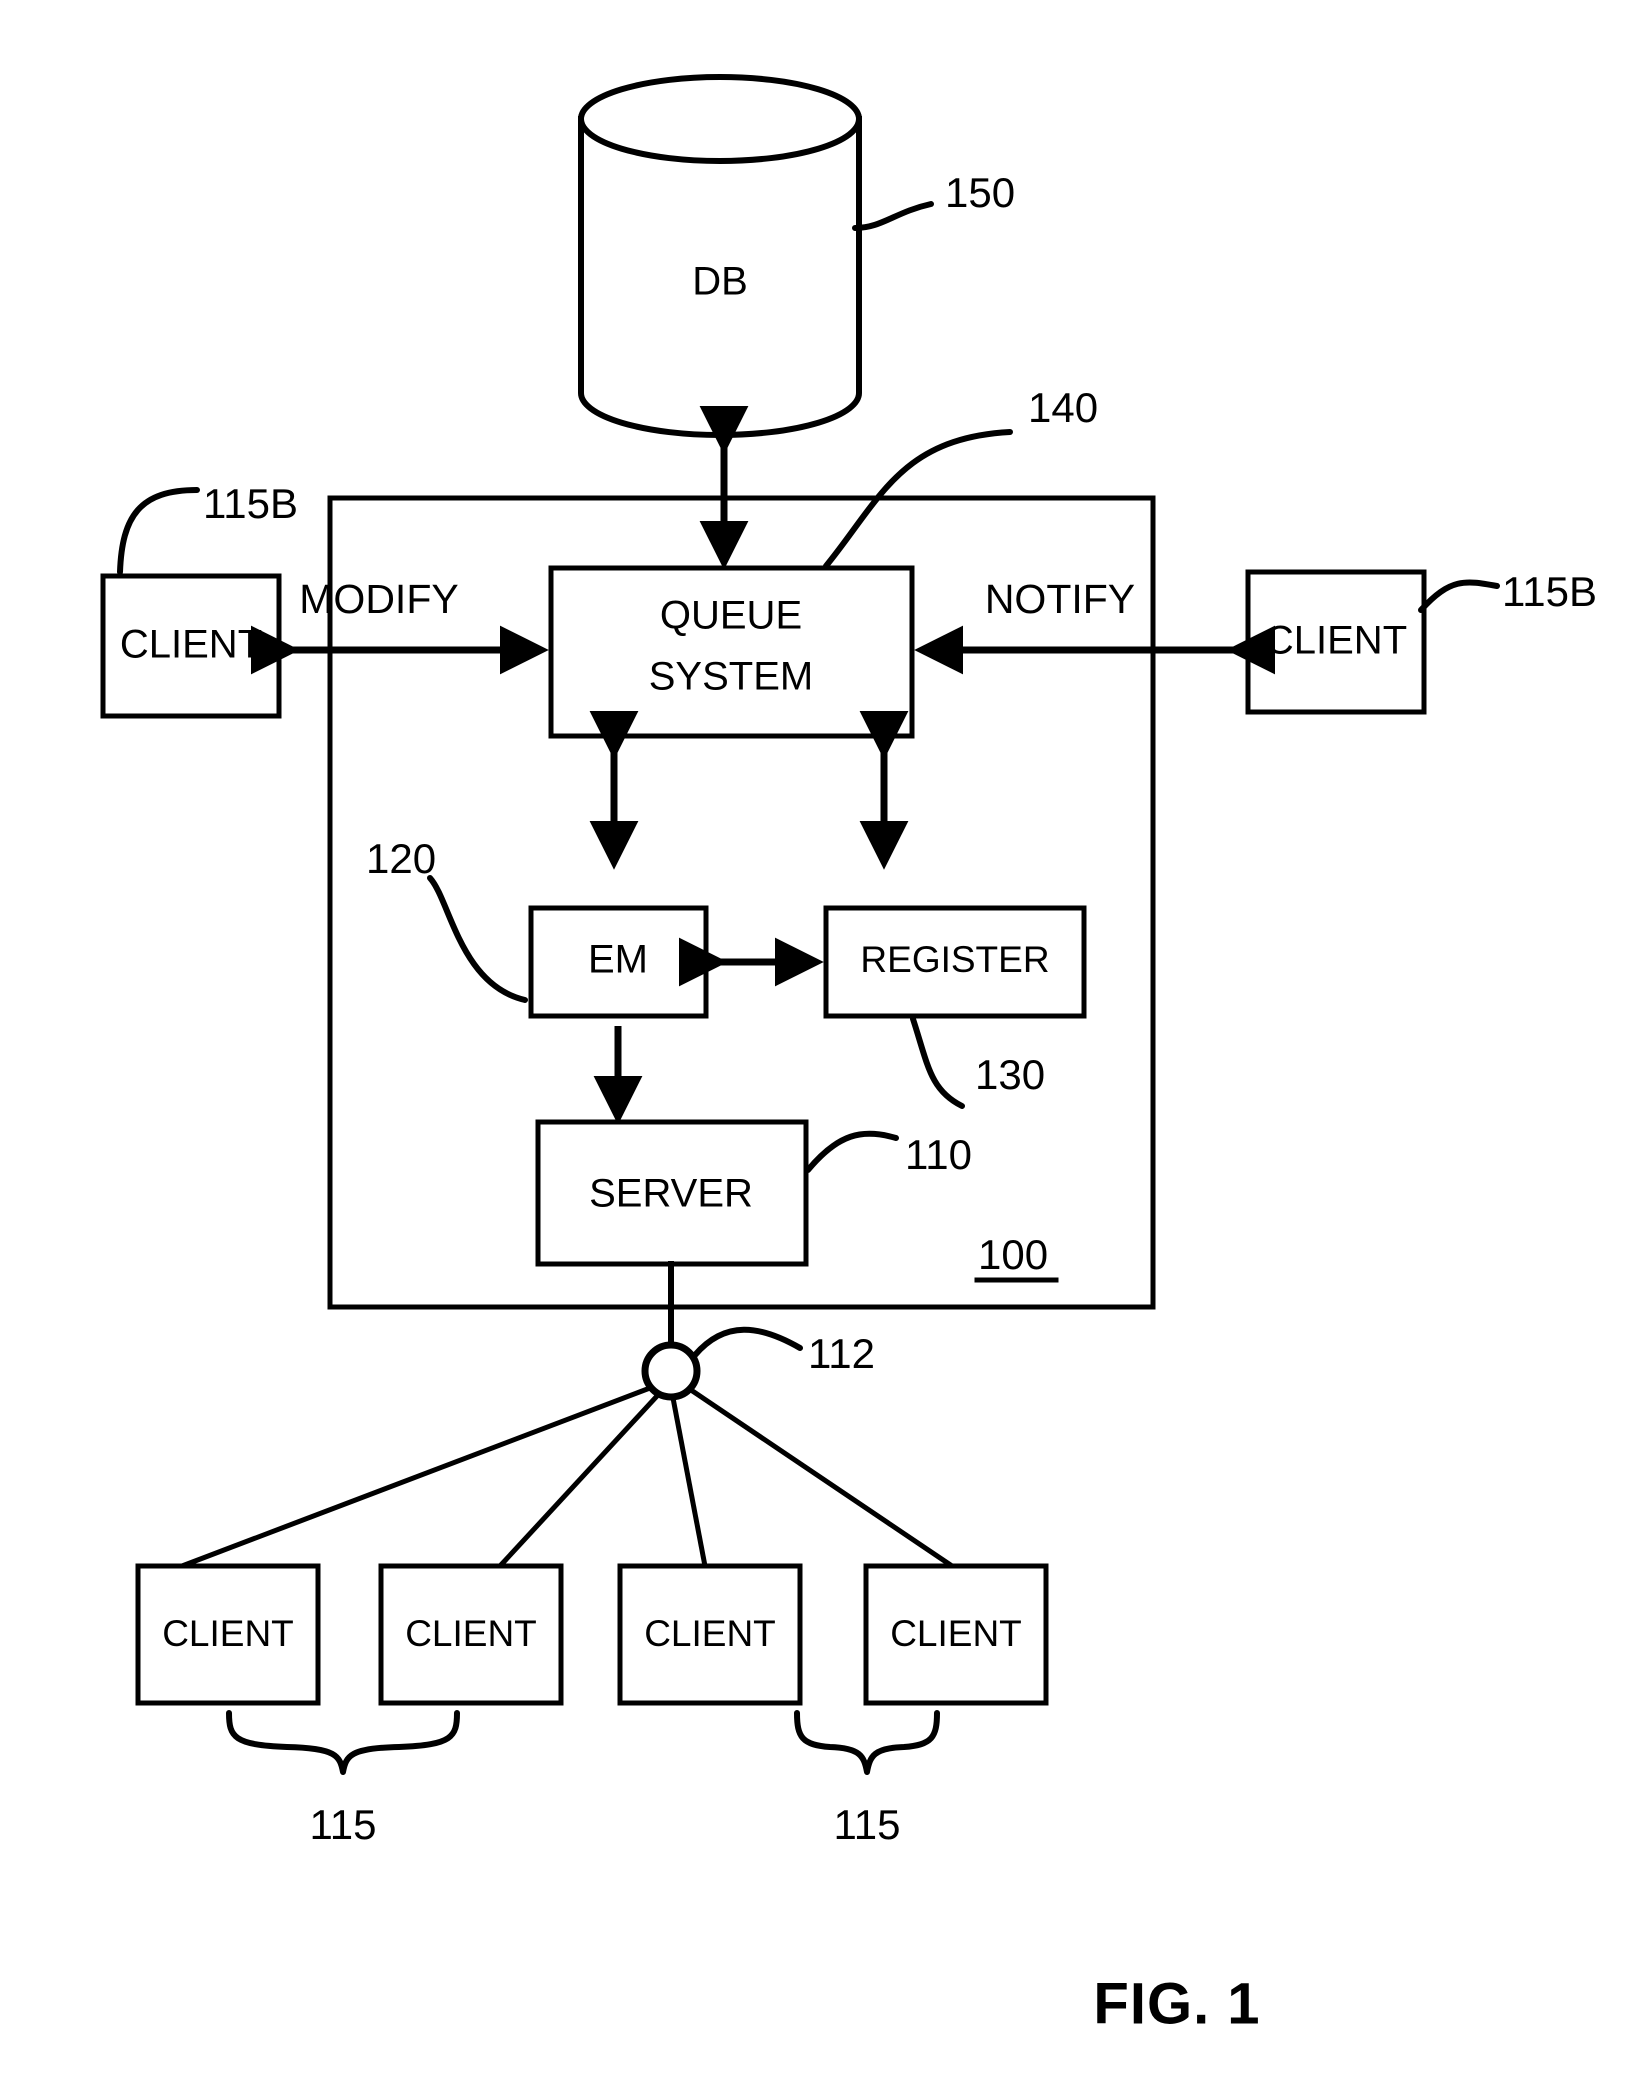  I want to click on ref-100-callout: 100, so click(1016, 1257).